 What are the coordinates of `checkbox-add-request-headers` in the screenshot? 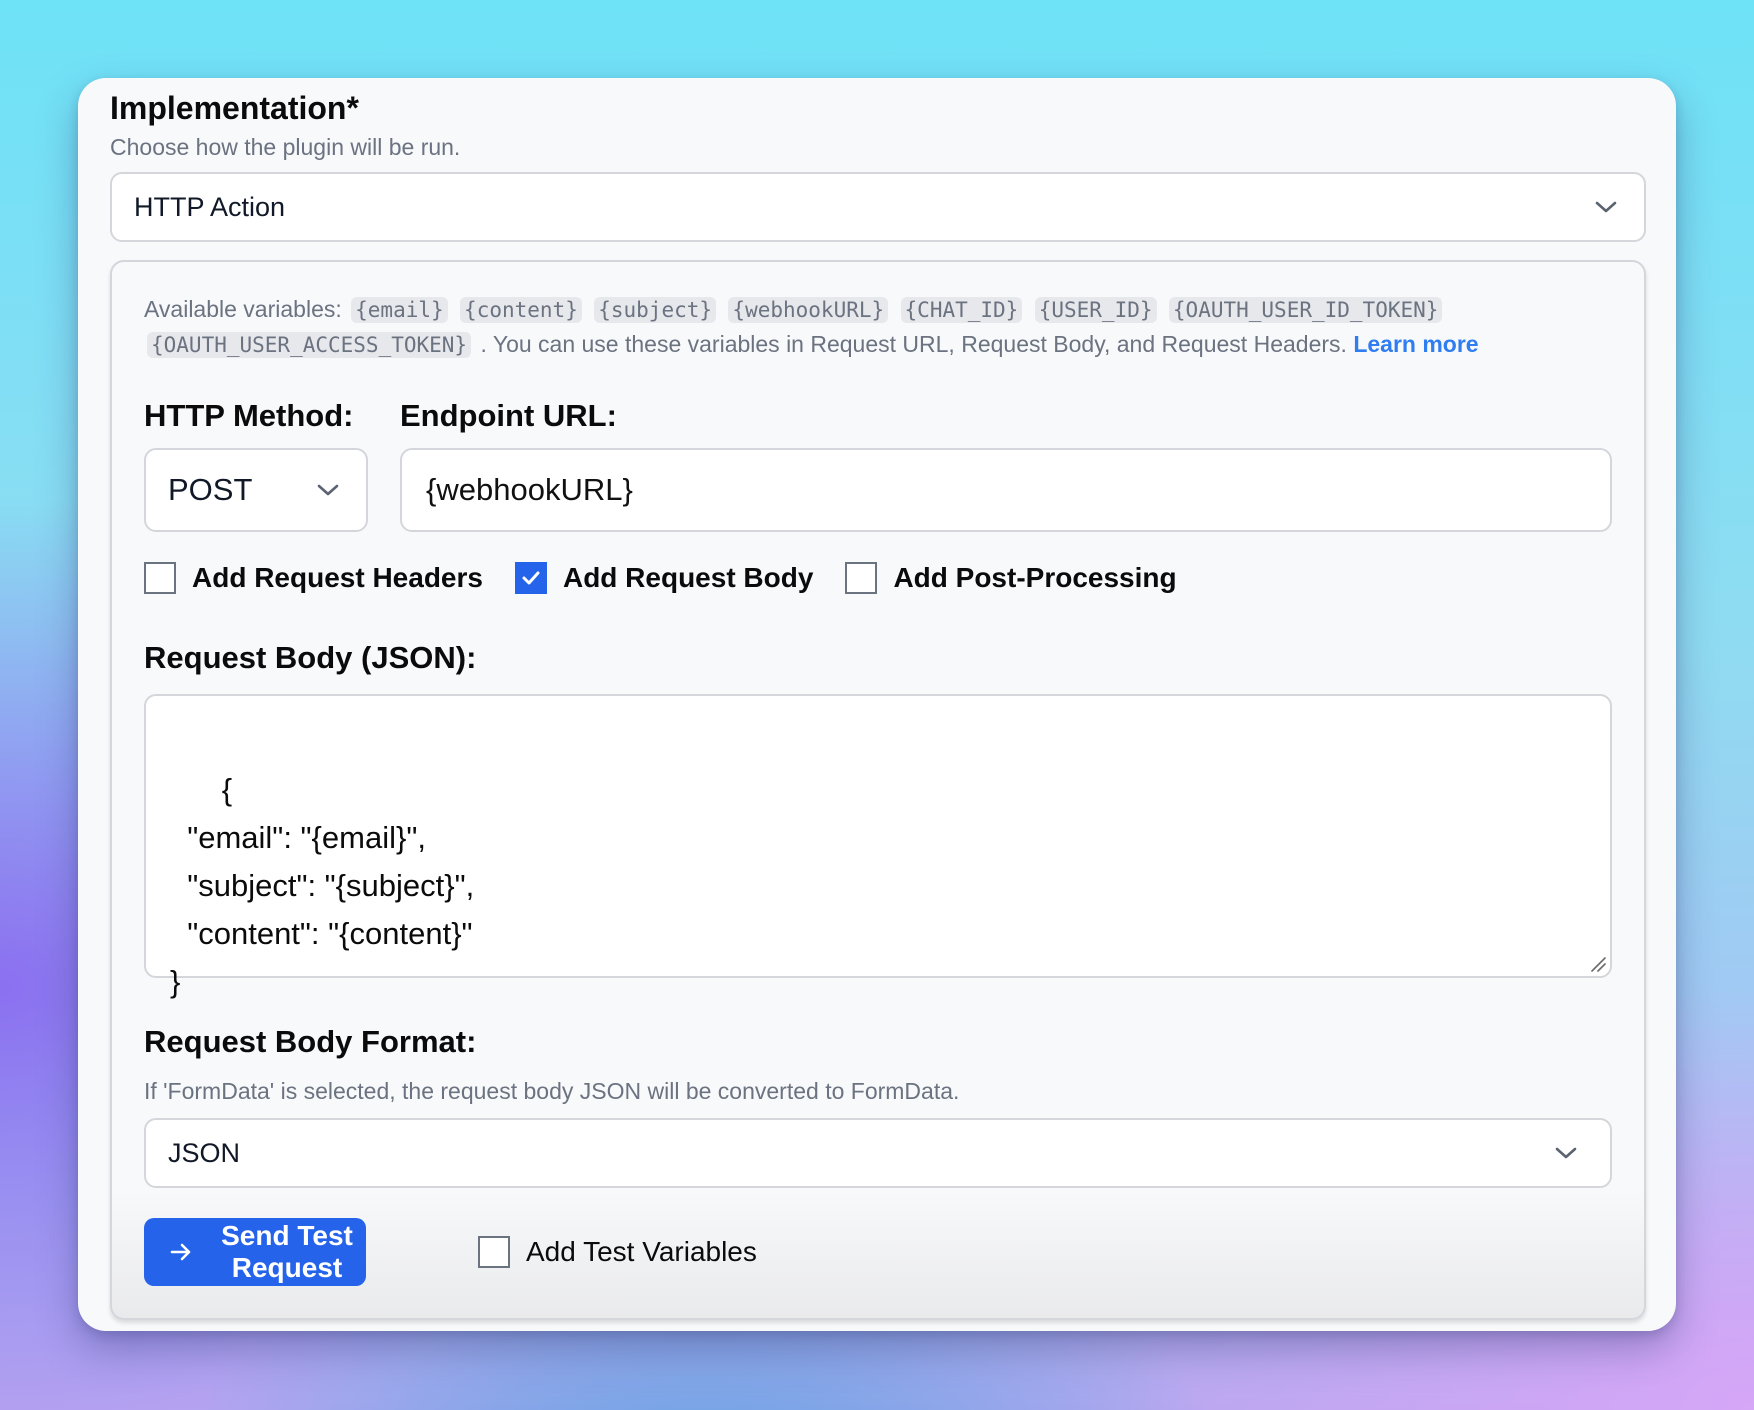 It's located at (160, 578).